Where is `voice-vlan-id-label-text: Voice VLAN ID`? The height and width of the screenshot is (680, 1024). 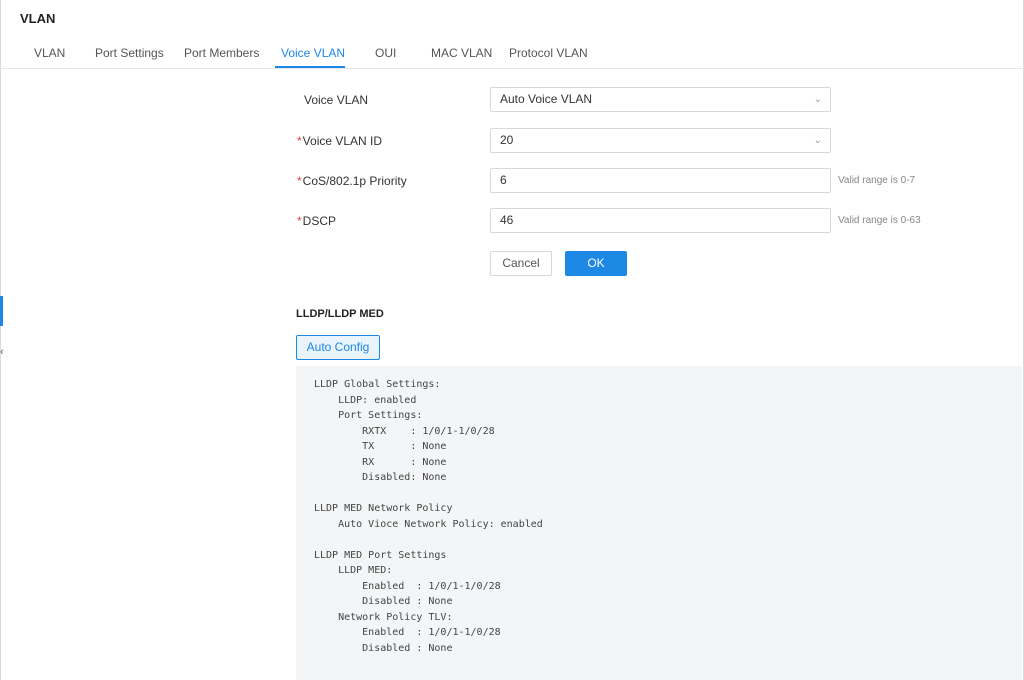
voice-vlan-id-label-text: Voice VLAN ID is located at coordinates (342, 141).